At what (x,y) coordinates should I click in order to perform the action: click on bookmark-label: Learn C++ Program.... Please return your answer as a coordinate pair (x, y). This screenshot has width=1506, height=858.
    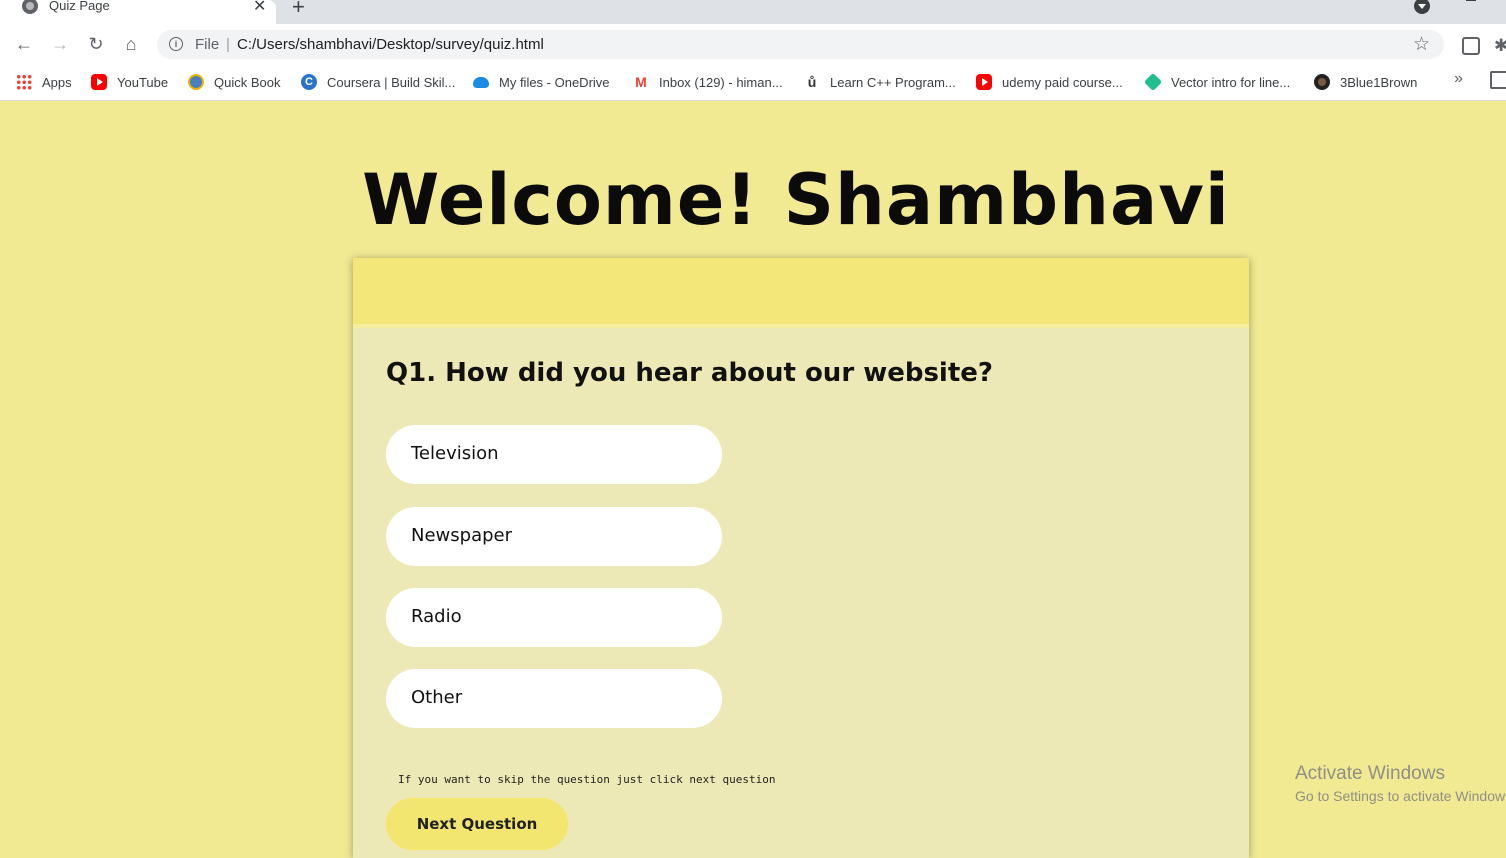
    Looking at the image, I should click on (893, 82).